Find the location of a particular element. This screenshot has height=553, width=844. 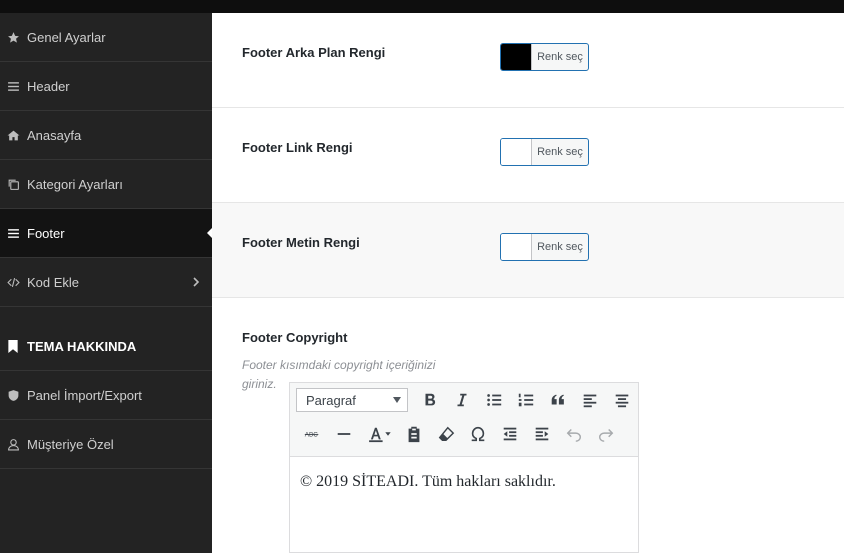

outdent-icon is located at coordinates (510, 434).